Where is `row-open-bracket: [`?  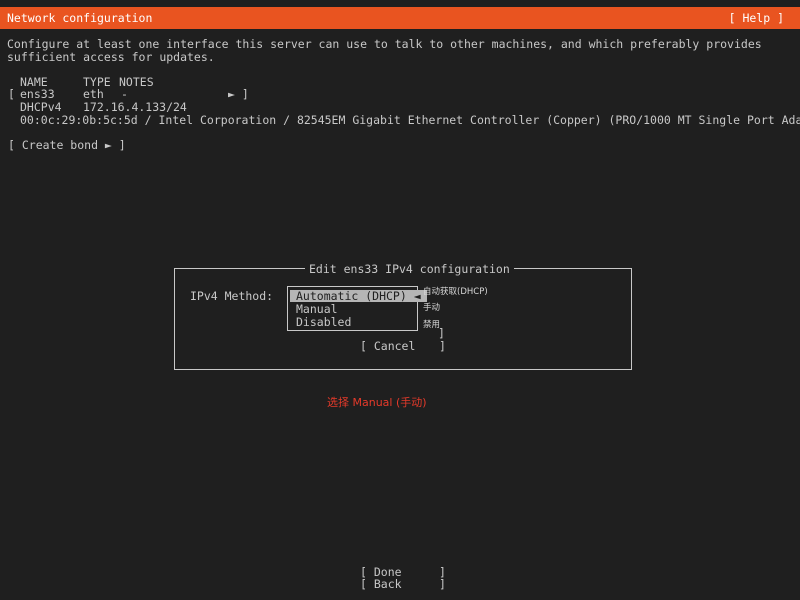
row-open-bracket: [ is located at coordinates (11, 94).